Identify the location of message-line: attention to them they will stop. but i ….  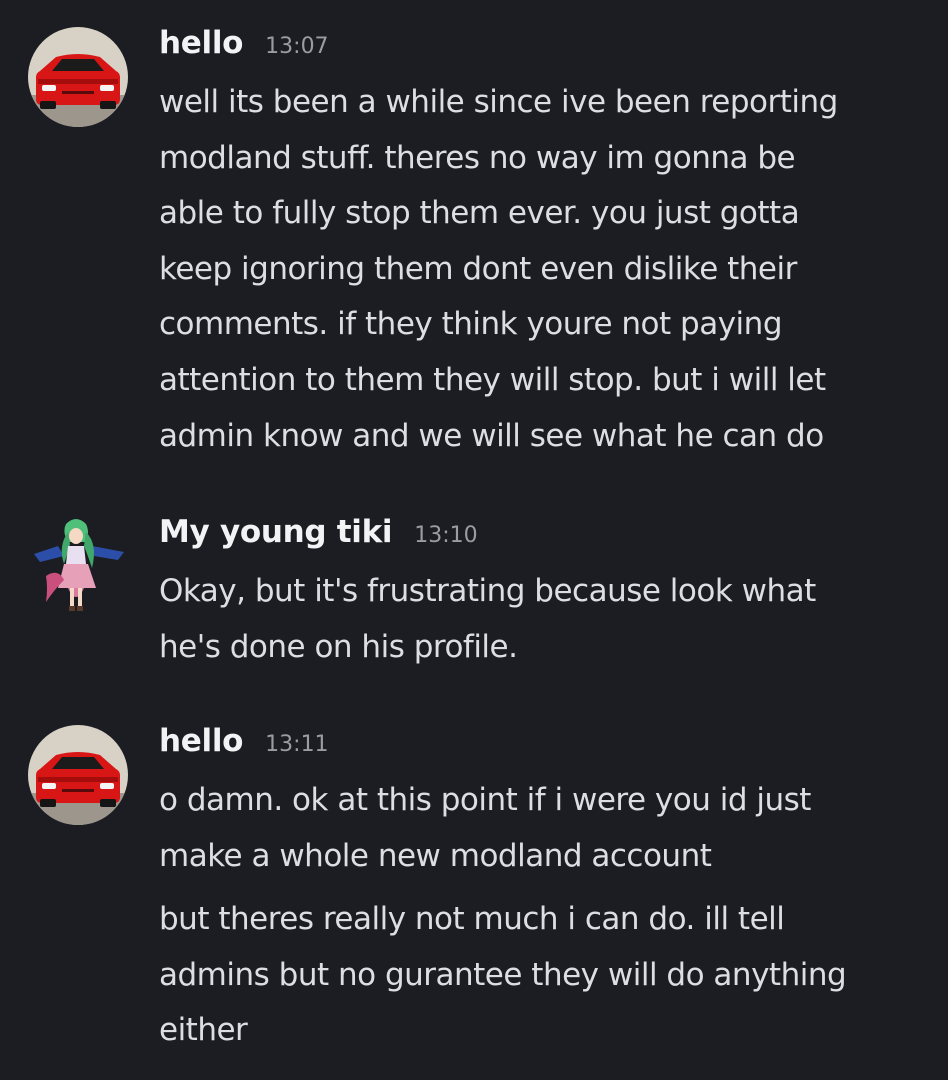
(492, 379).